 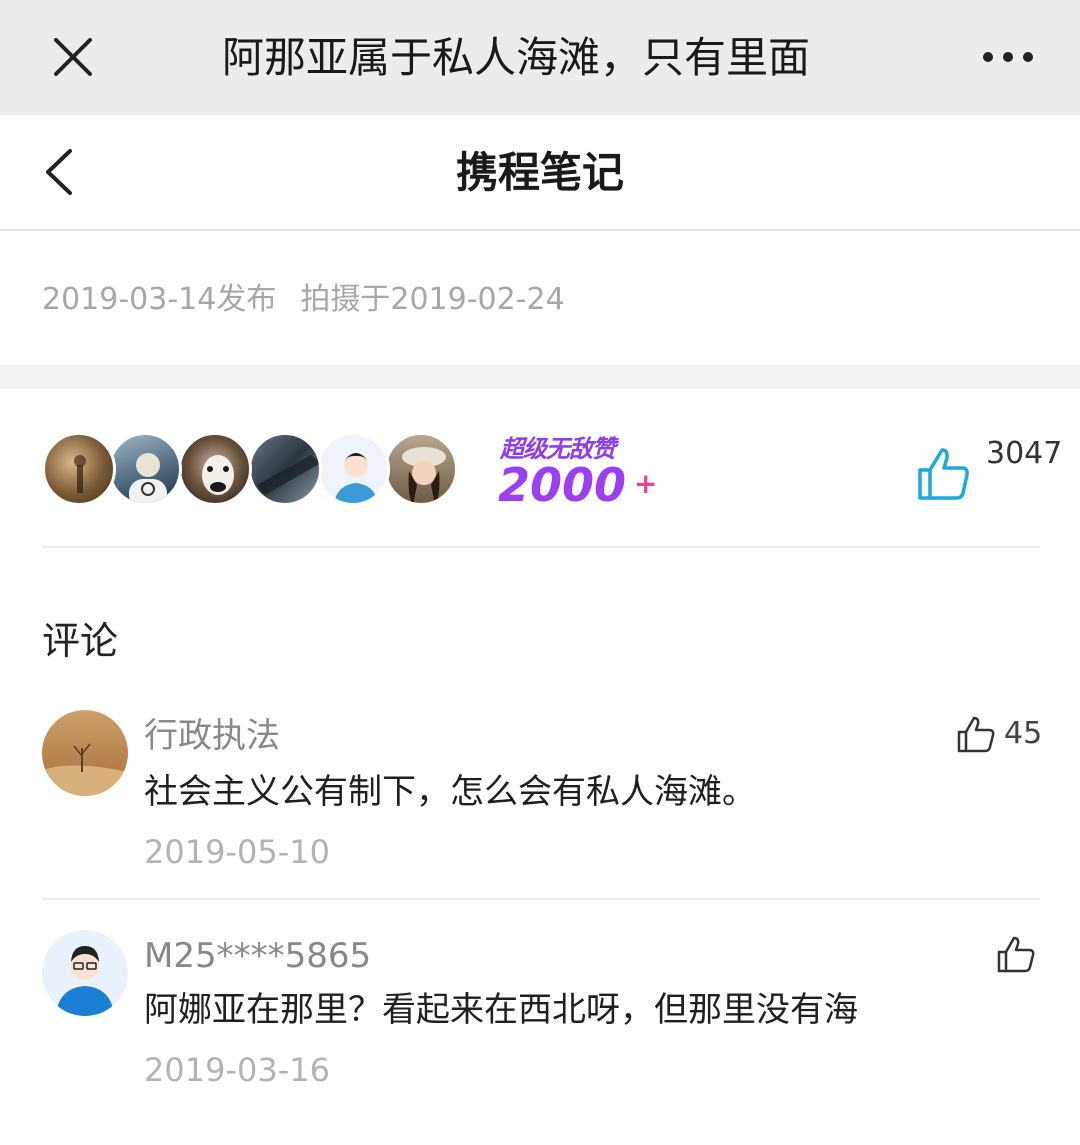 What do you see at coordinates (212, 736) in the screenshot?
I see `comment-author: 行政执法` at bounding box center [212, 736].